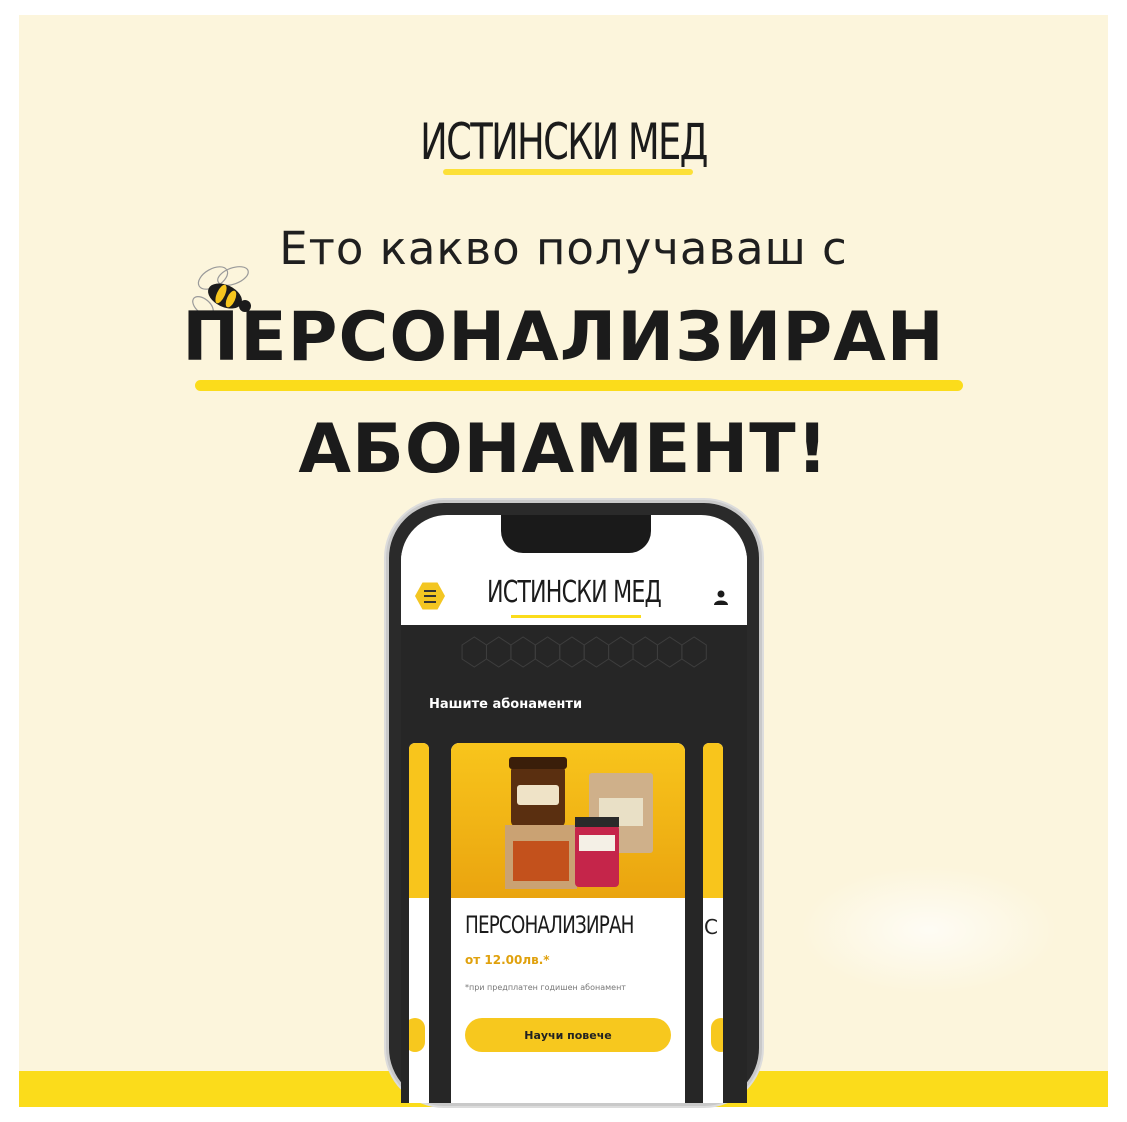  Describe the element at coordinates (584, 652) in the screenshot. I see `honeycomb-pattern` at that location.